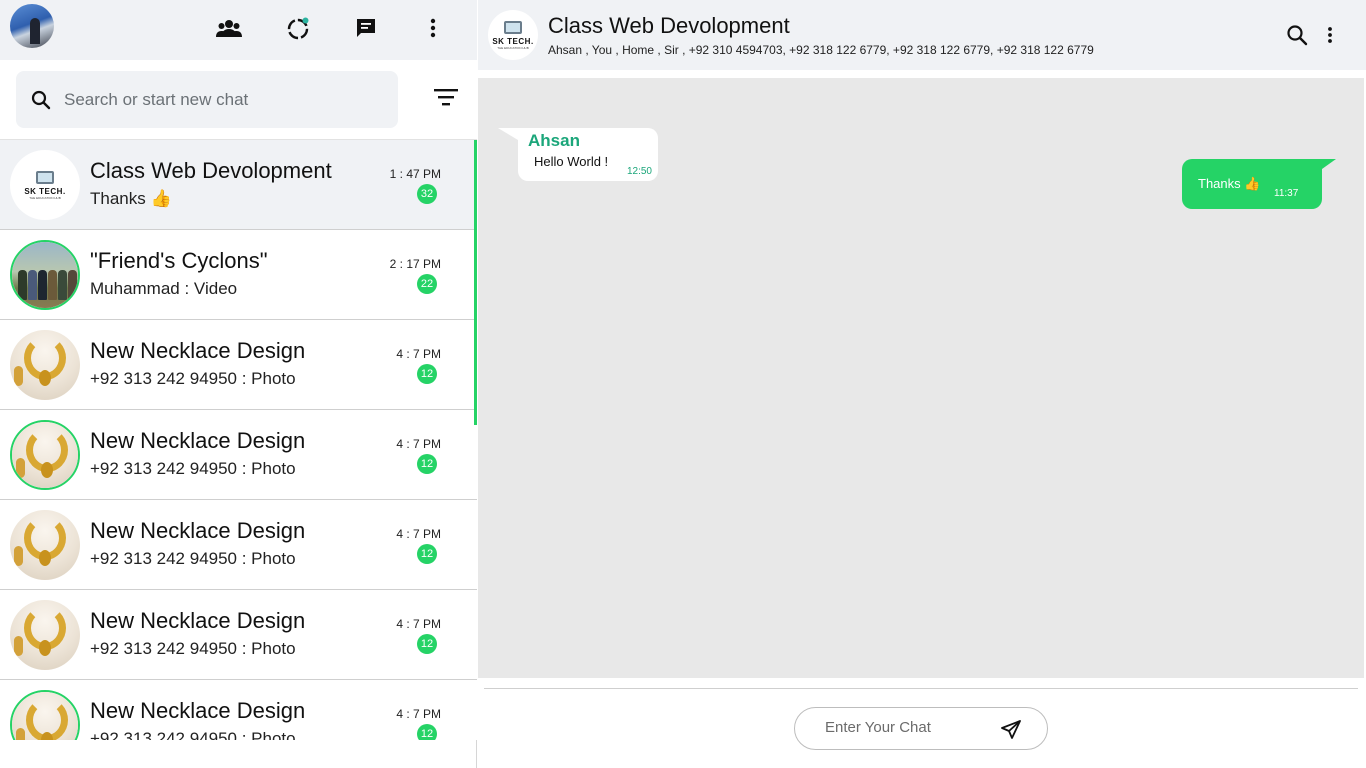 This screenshot has height=768, width=1366. What do you see at coordinates (446, 98) in the screenshot?
I see `filter-icon` at bounding box center [446, 98].